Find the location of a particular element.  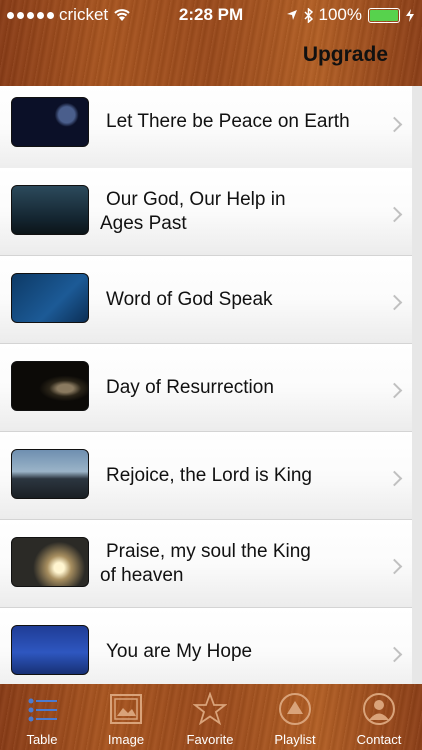

tab-bar: Table Image Favorite Playlist Contact is located at coordinates (211, 717).